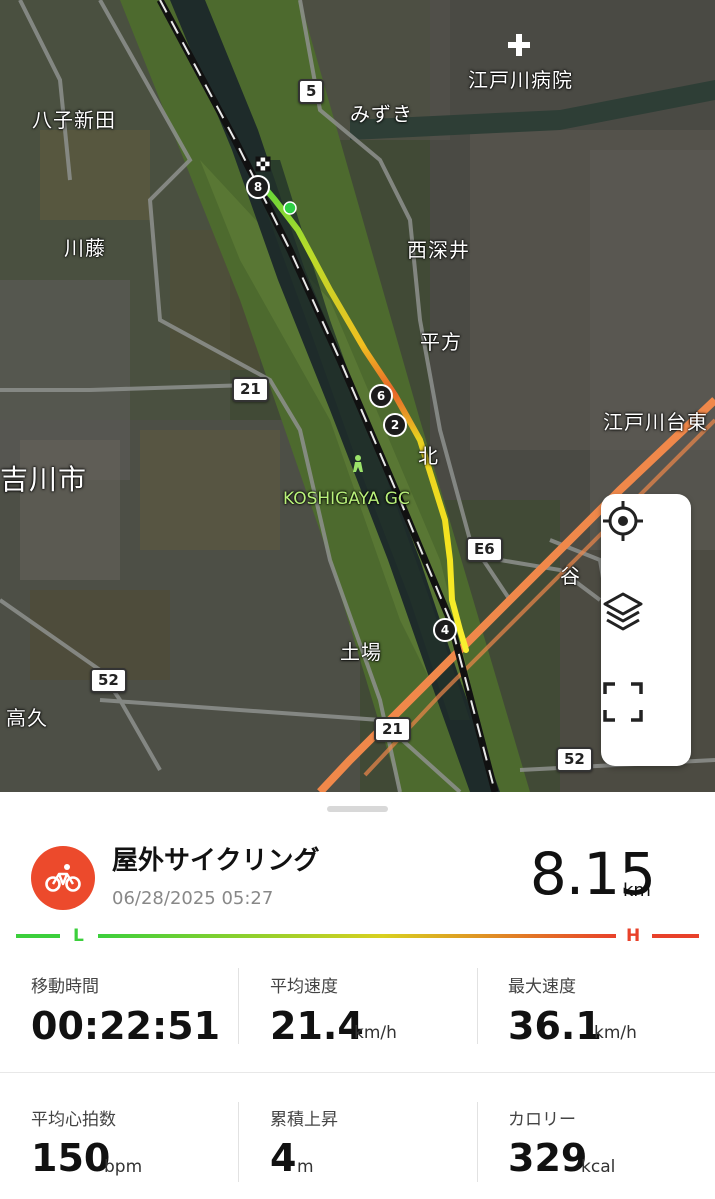 This screenshot has height=1199, width=715. What do you see at coordinates (381, 396) in the screenshot?
I see `km-marker-6: 6` at bounding box center [381, 396].